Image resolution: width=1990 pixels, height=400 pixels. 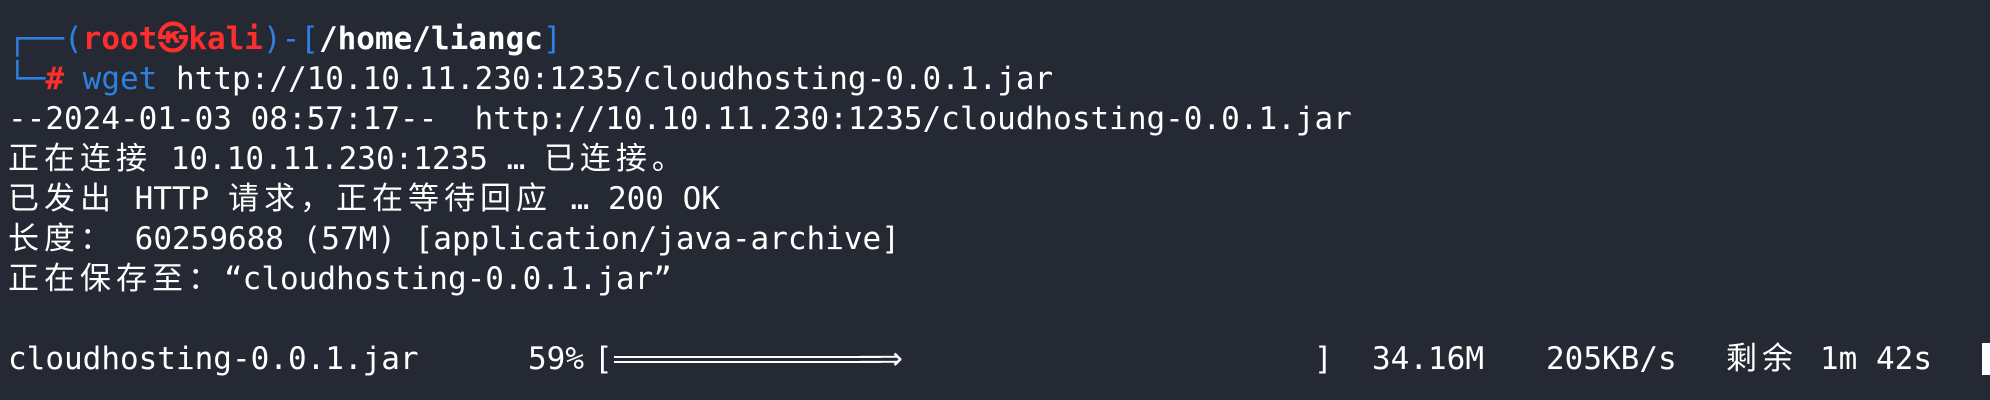 I want to click on prompt-user: root, so click(x=120, y=39).